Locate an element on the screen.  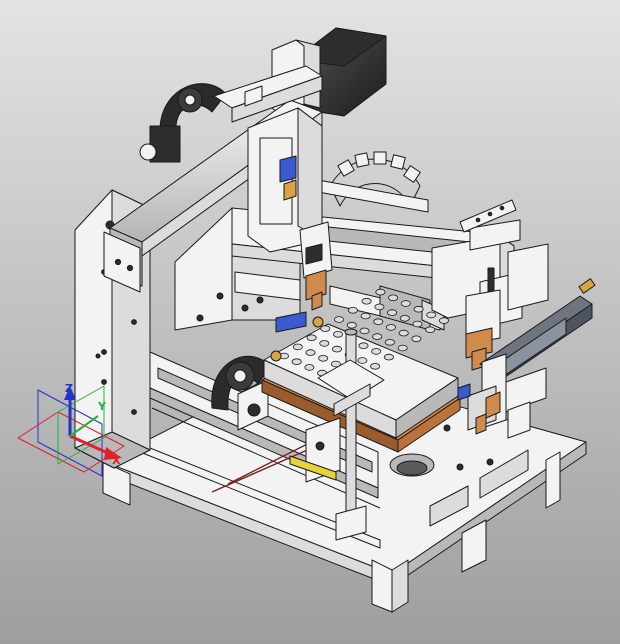
x-axis-label: X is located at coordinates (116, 460).